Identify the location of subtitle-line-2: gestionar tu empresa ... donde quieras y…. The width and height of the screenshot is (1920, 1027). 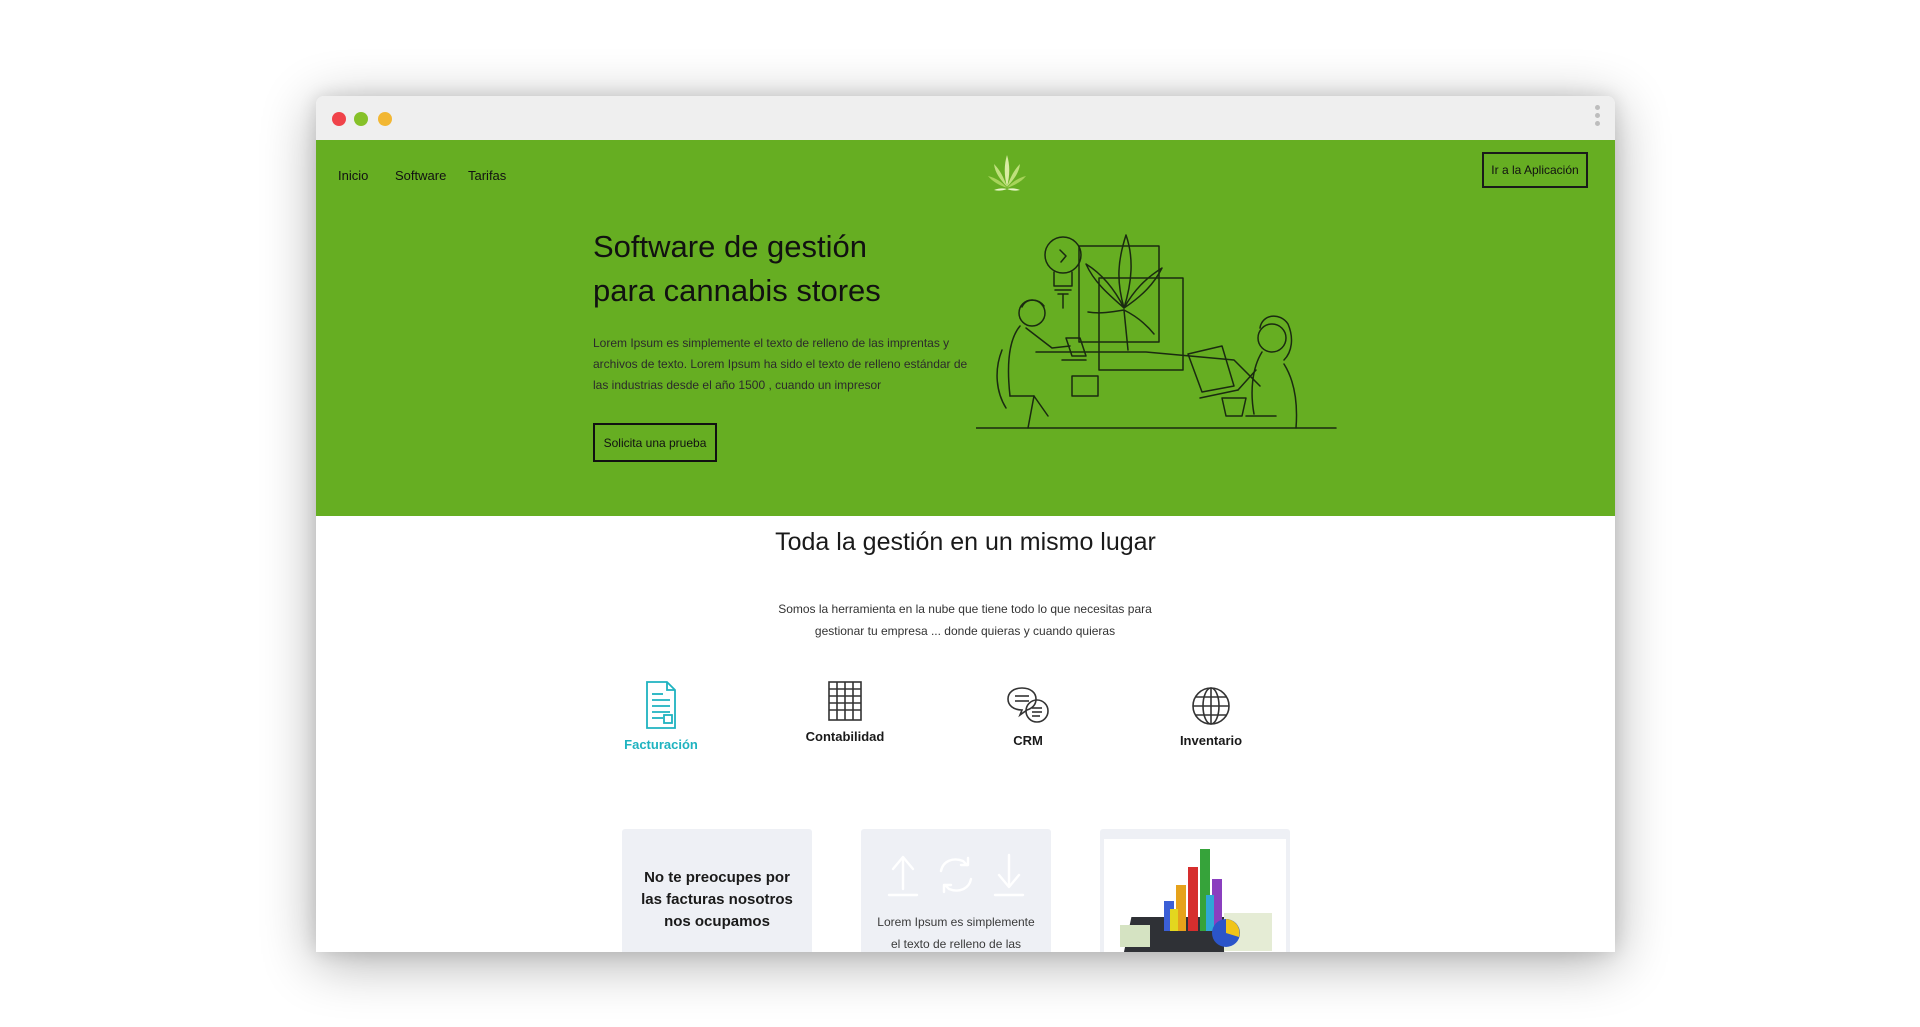
(965, 631).